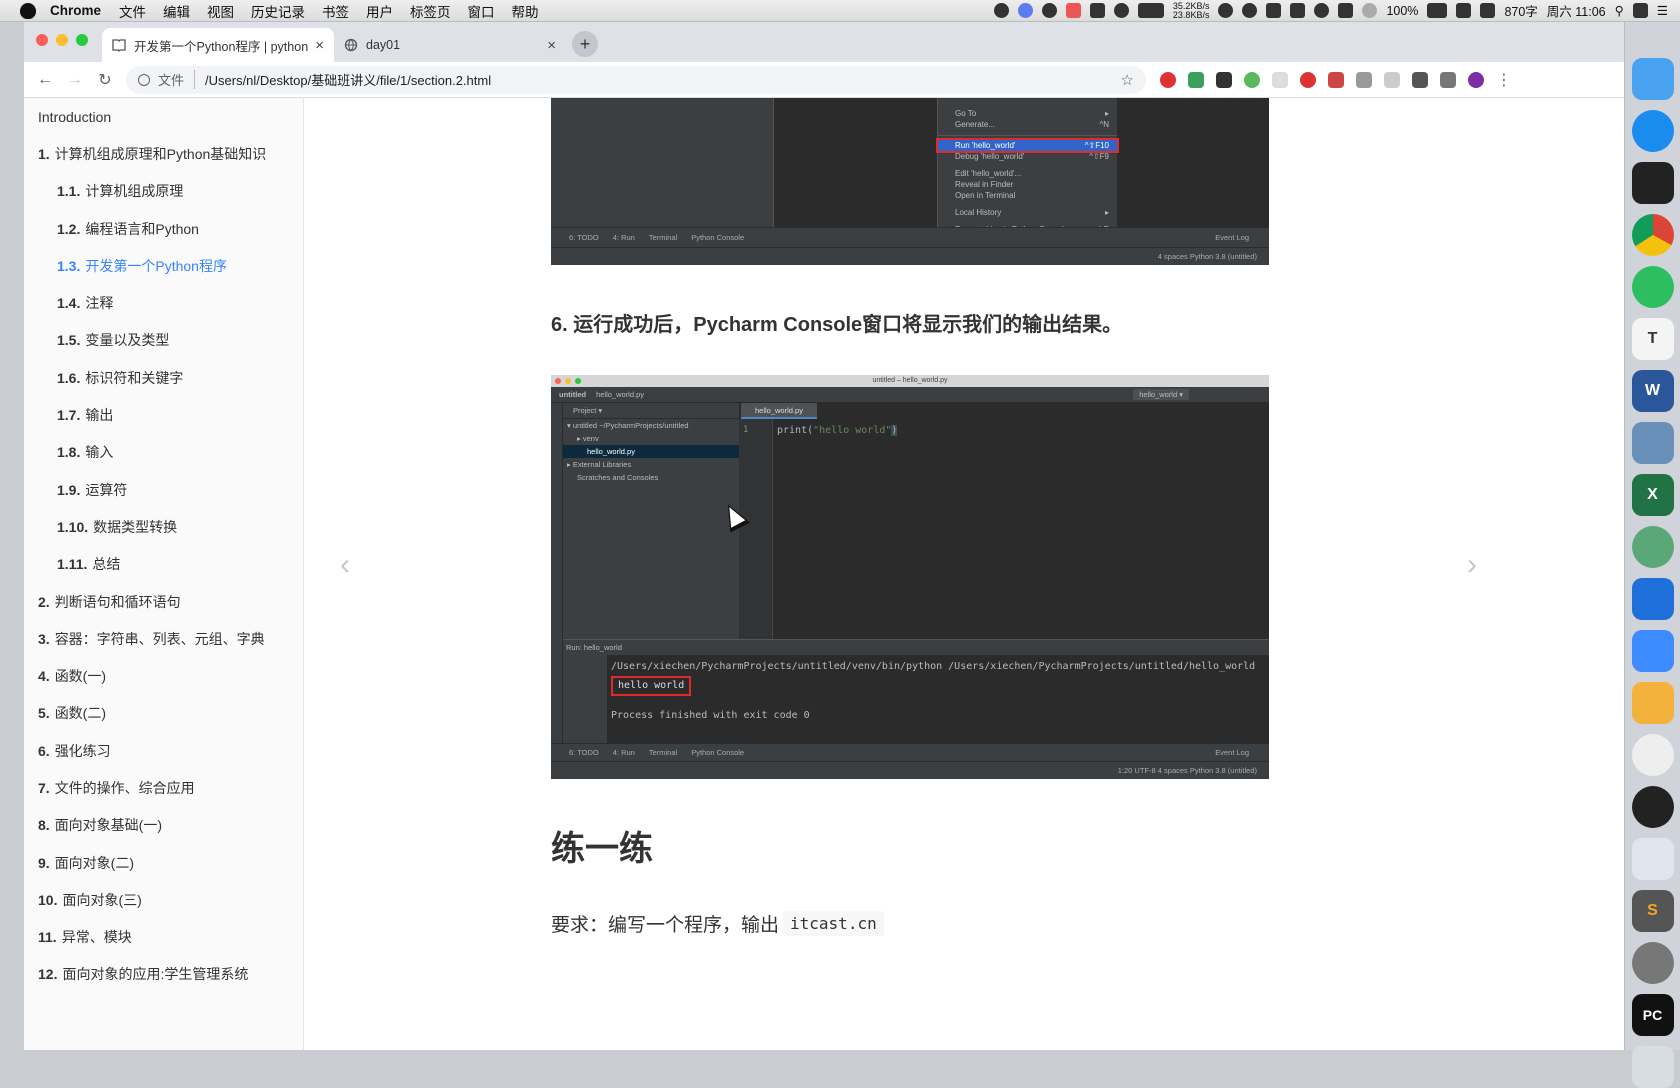  I want to click on pycharm-icon: PC, so click(1652, 1015).